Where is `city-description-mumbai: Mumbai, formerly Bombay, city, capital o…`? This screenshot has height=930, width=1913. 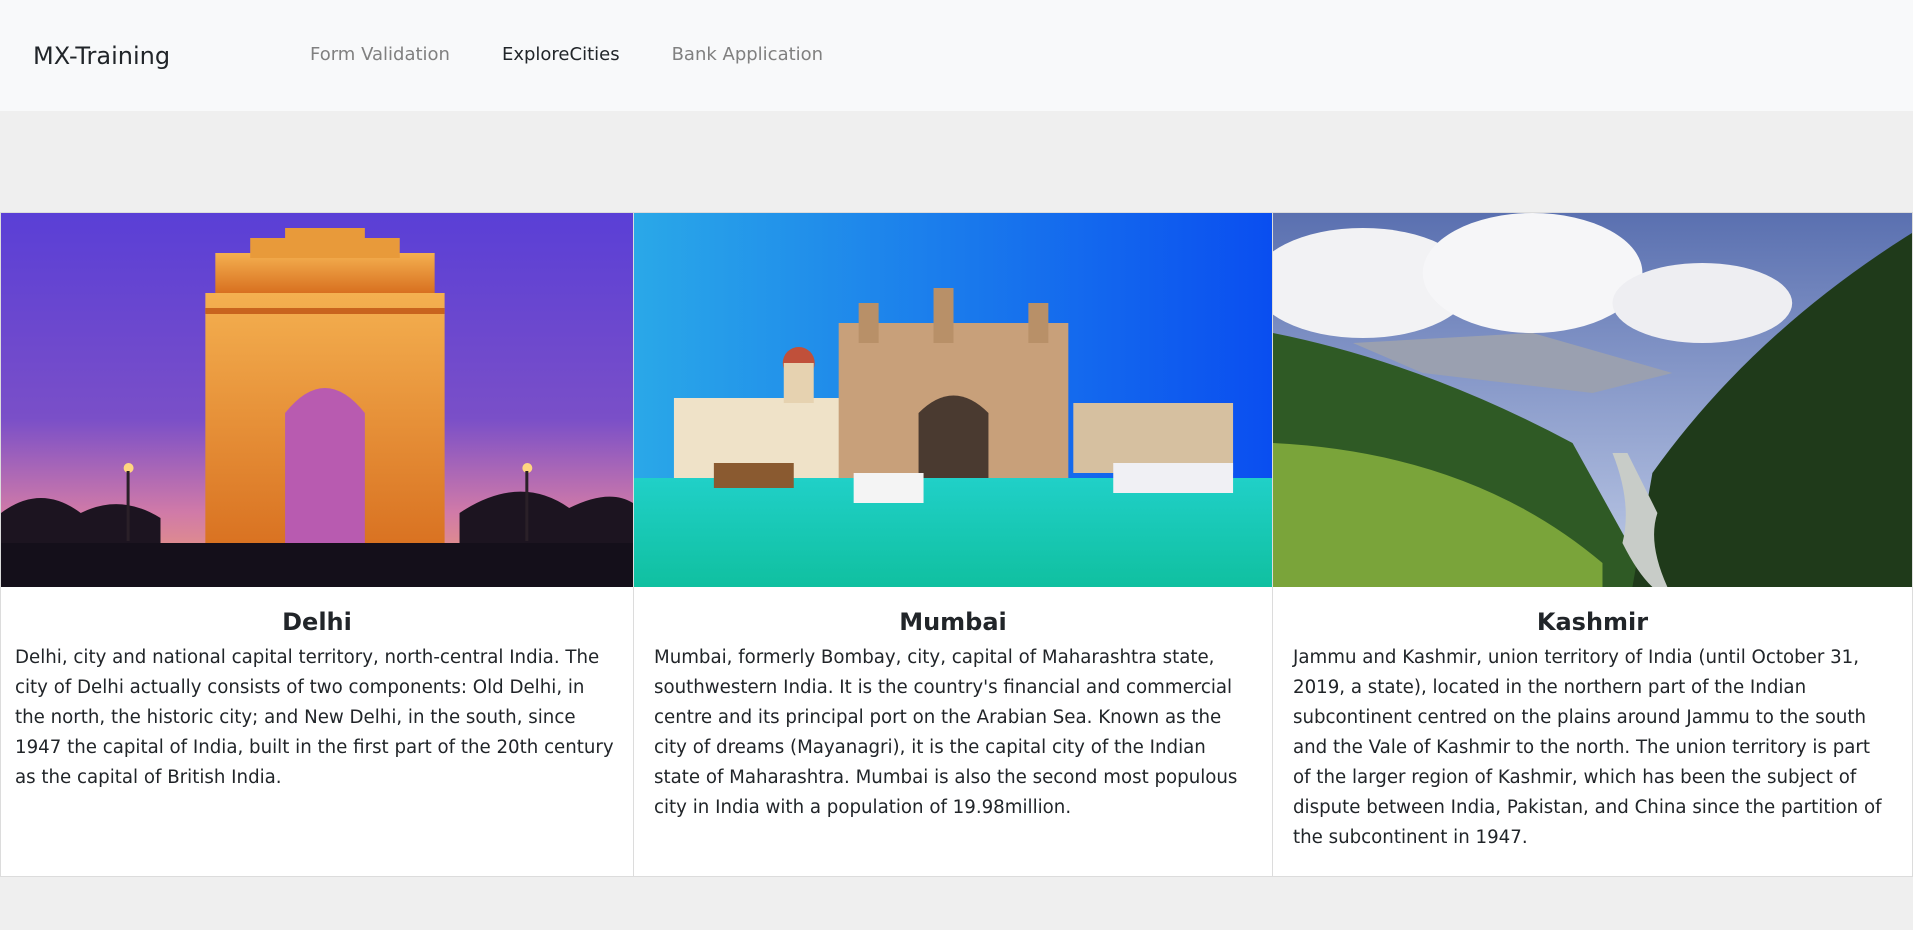
city-description-mumbai: Mumbai, formerly Bombay, city, capital o… is located at coordinates (946, 732).